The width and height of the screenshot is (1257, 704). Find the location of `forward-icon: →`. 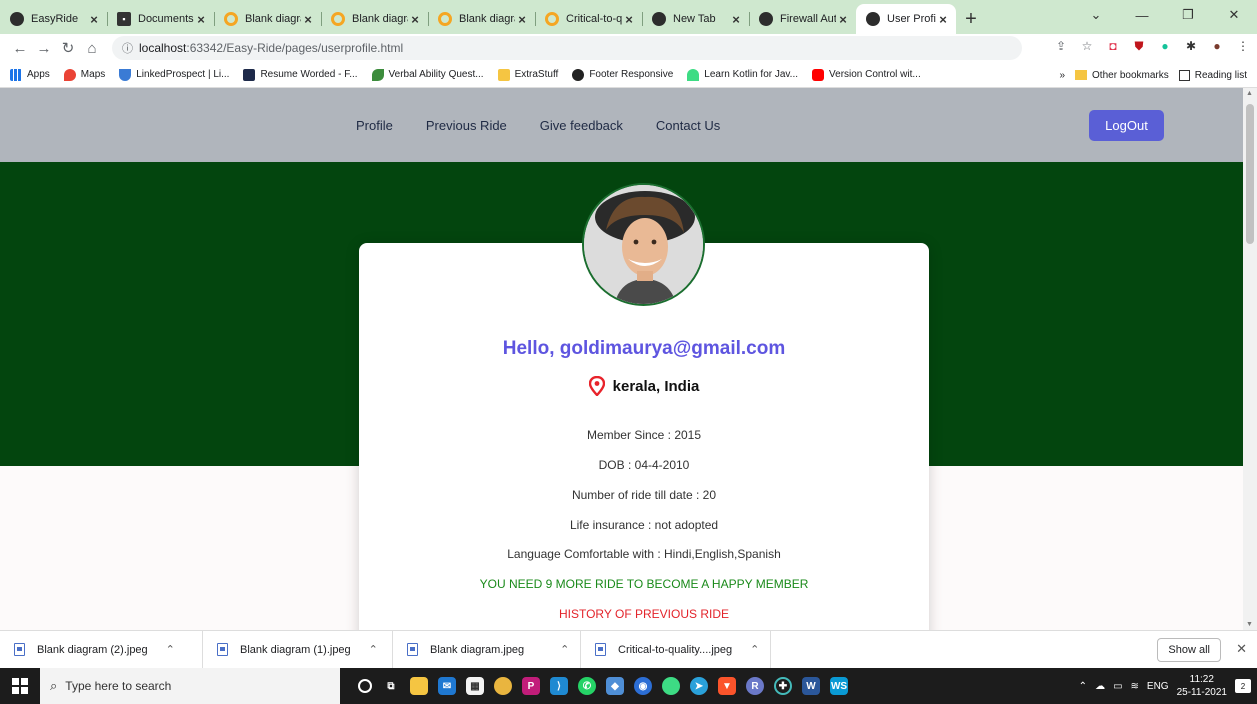

forward-icon: → is located at coordinates (44, 48).